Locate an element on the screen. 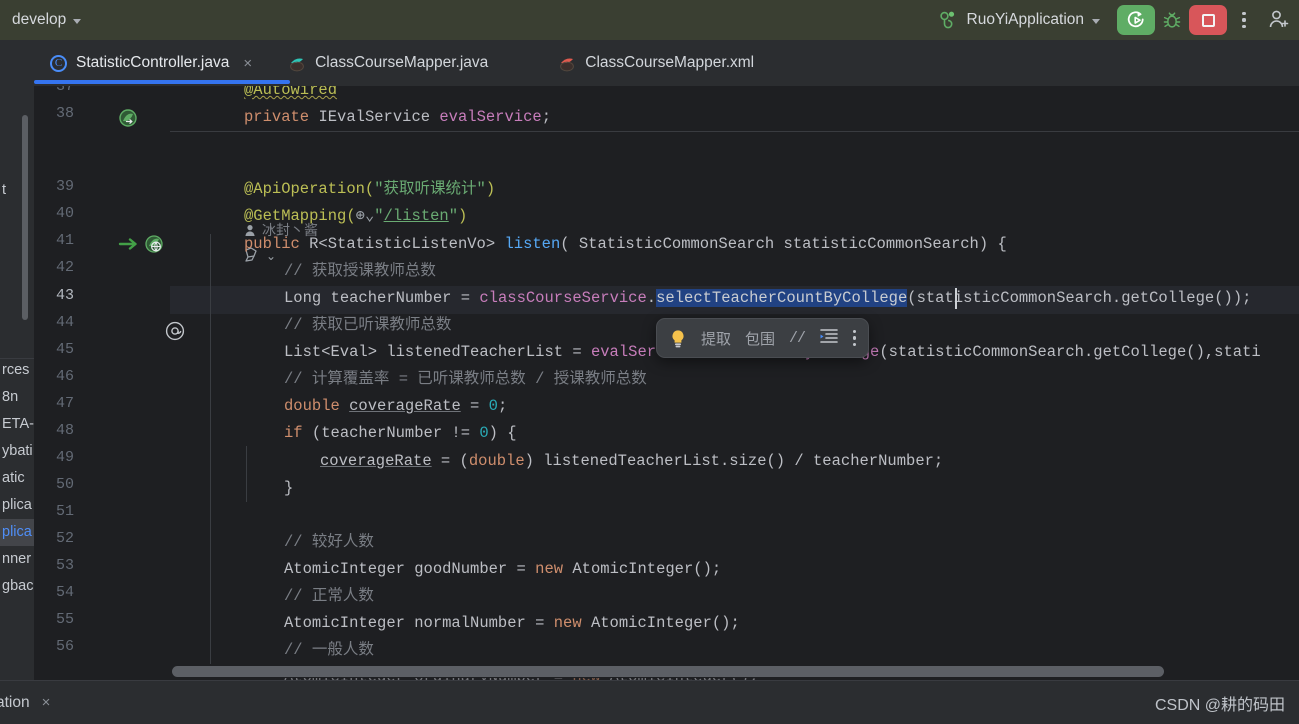  line-number-current: 43 is located at coordinates (64, 295).